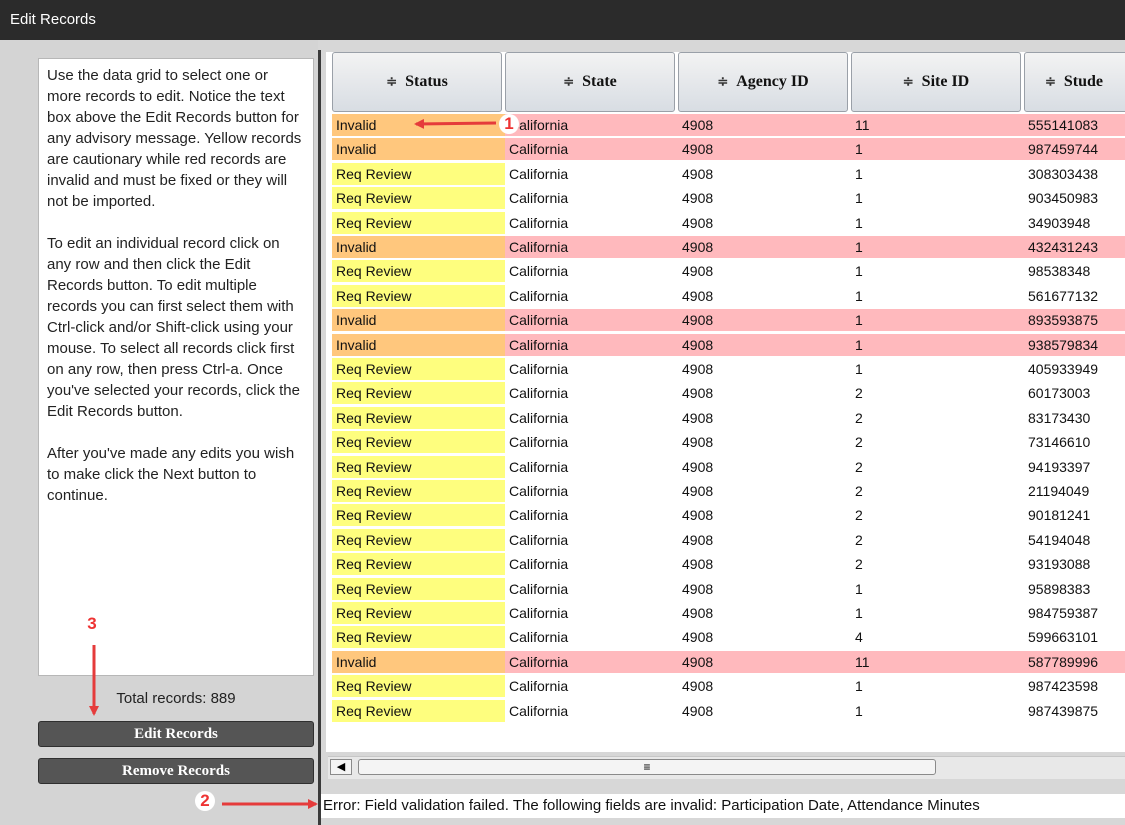  Describe the element at coordinates (725, 320) in the screenshot. I see `table-row: Invalid California 4908 1 893593875` at that location.